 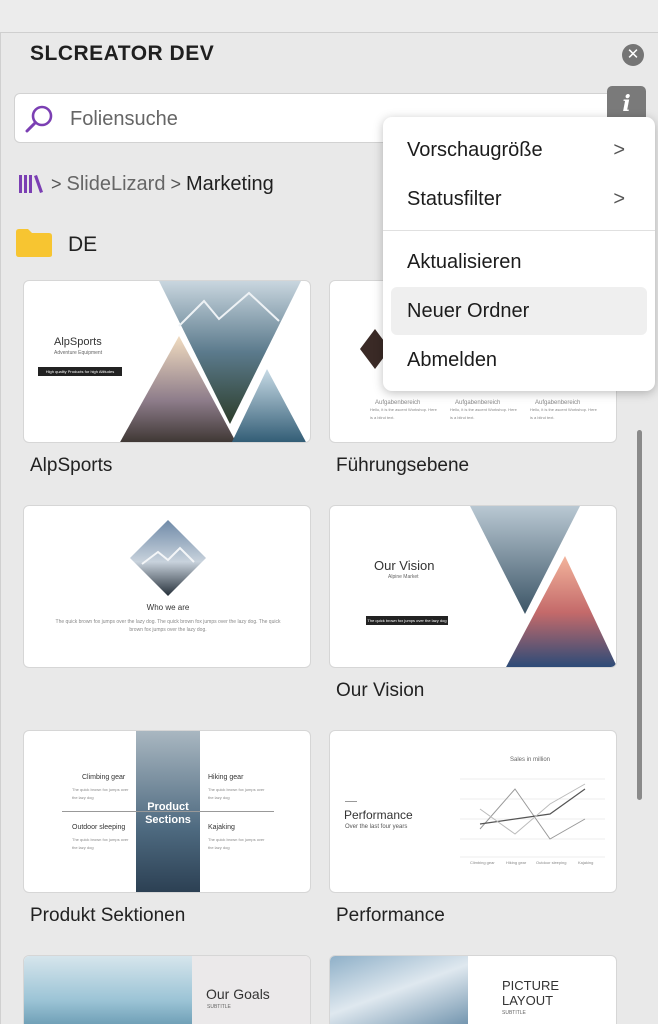 What do you see at coordinates (532, 818) in the screenshot?
I see `line-chart-thumbnail` at bounding box center [532, 818].